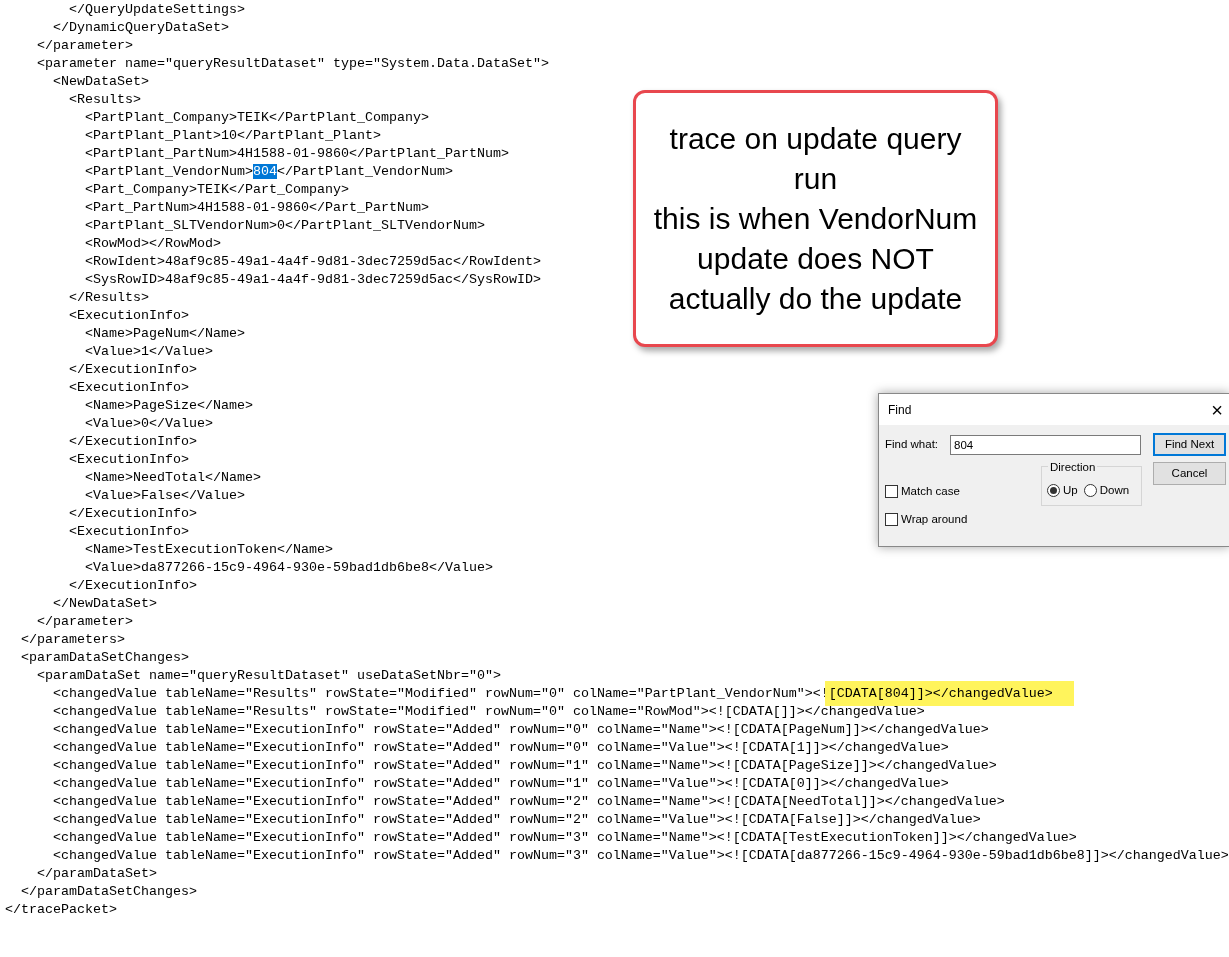  I want to click on code-line: </DynamicQueryDataSet>, so click(141, 28).